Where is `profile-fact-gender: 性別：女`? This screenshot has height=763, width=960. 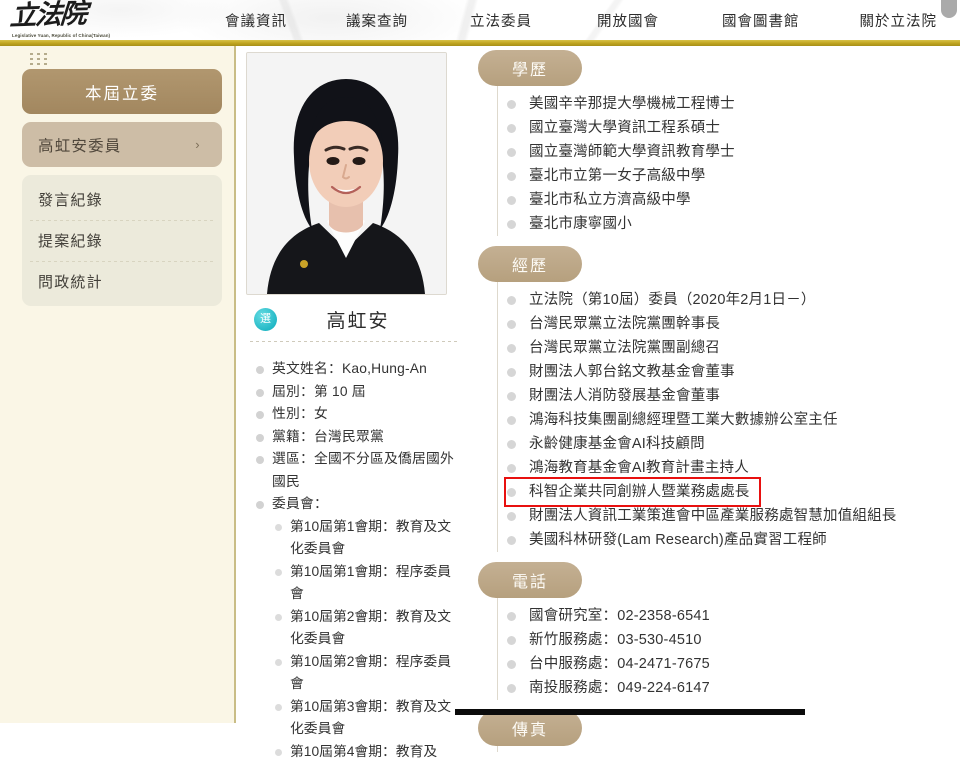
profile-fact-gender: 性別：女 is located at coordinates (356, 414).